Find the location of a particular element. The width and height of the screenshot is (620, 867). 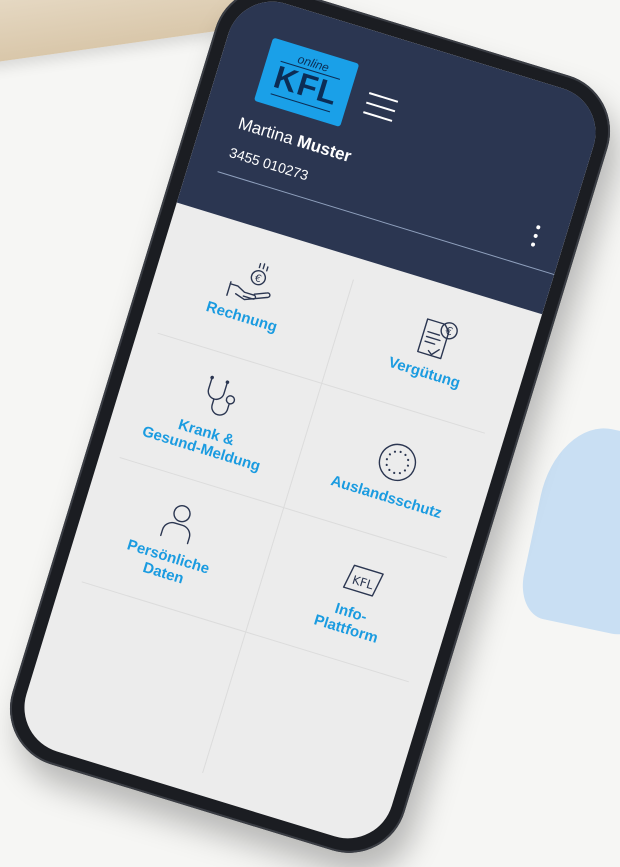

user-first-name: Martina is located at coordinates (266, 131).